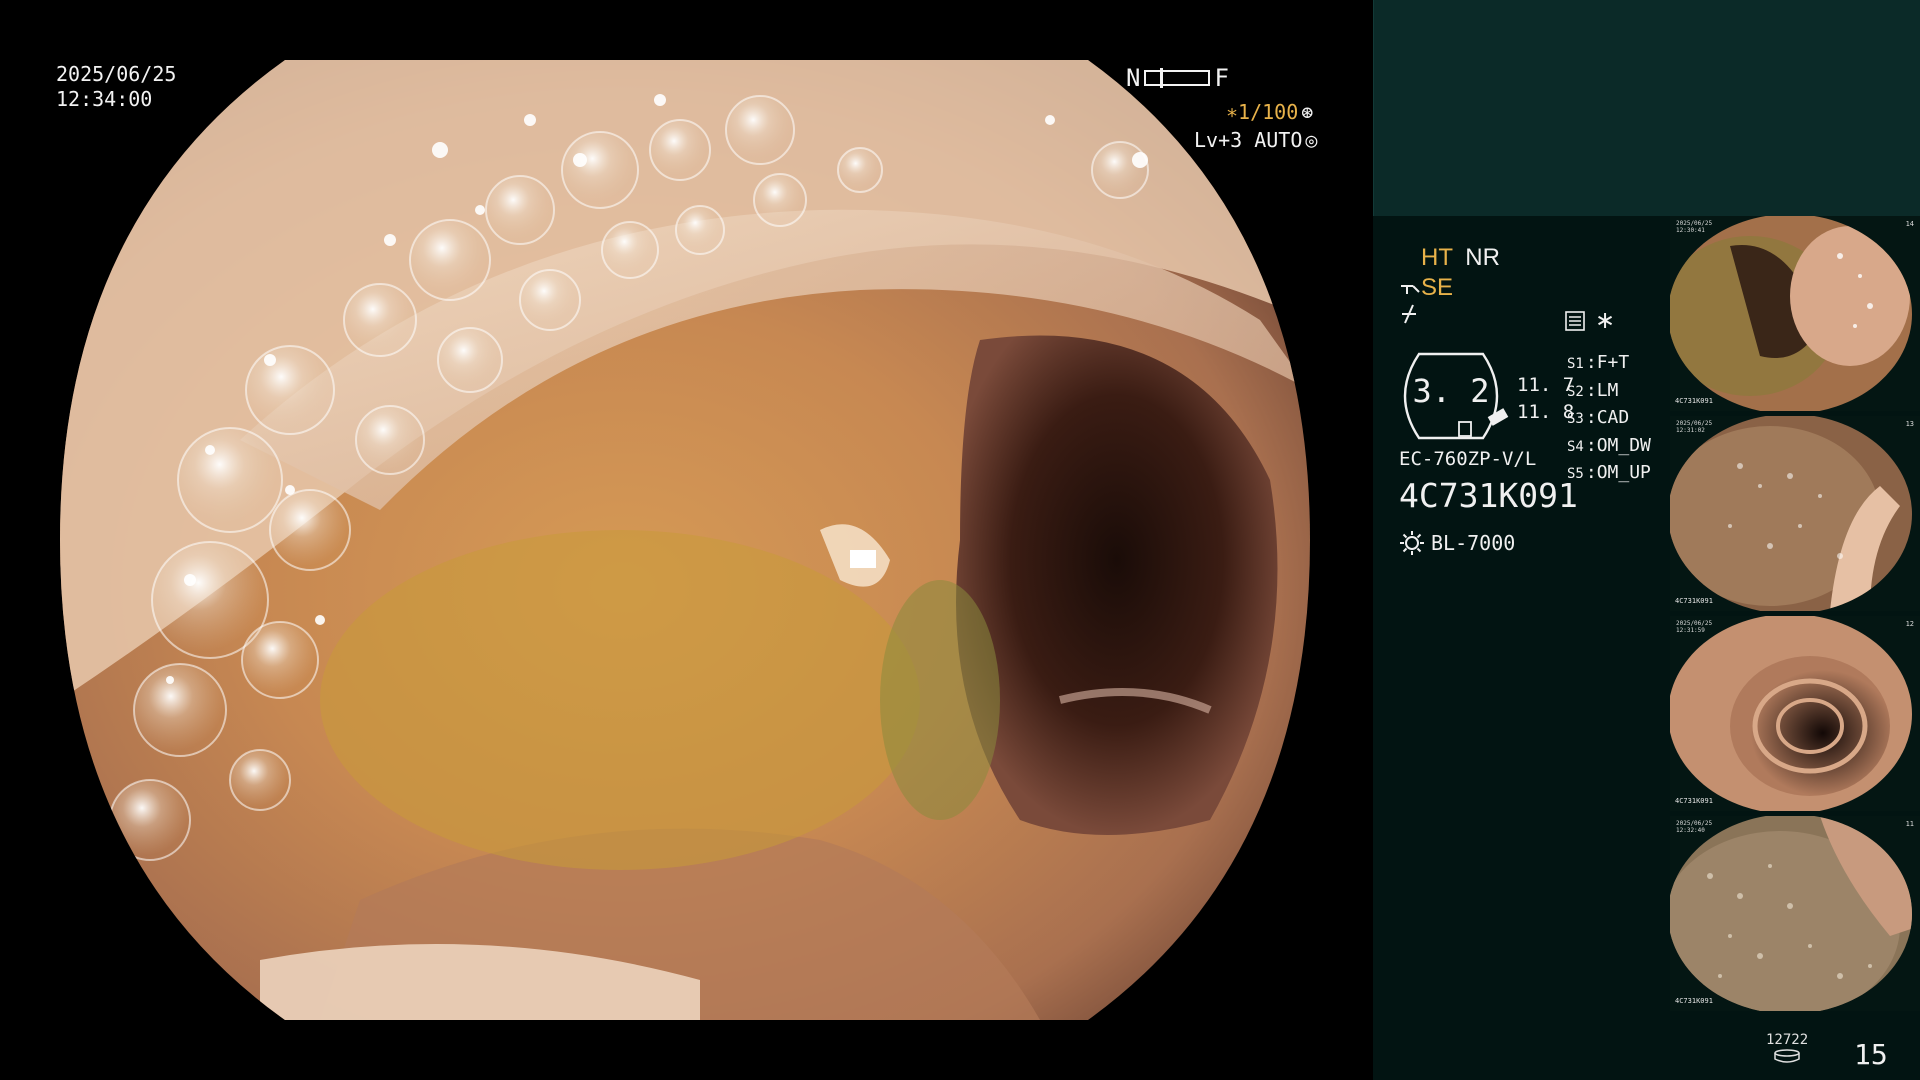 The height and width of the screenshot is (1080, 1920). Describe the element at coordinates (1412, 543) in the screenshot. I see `light-source-icon` at that location.